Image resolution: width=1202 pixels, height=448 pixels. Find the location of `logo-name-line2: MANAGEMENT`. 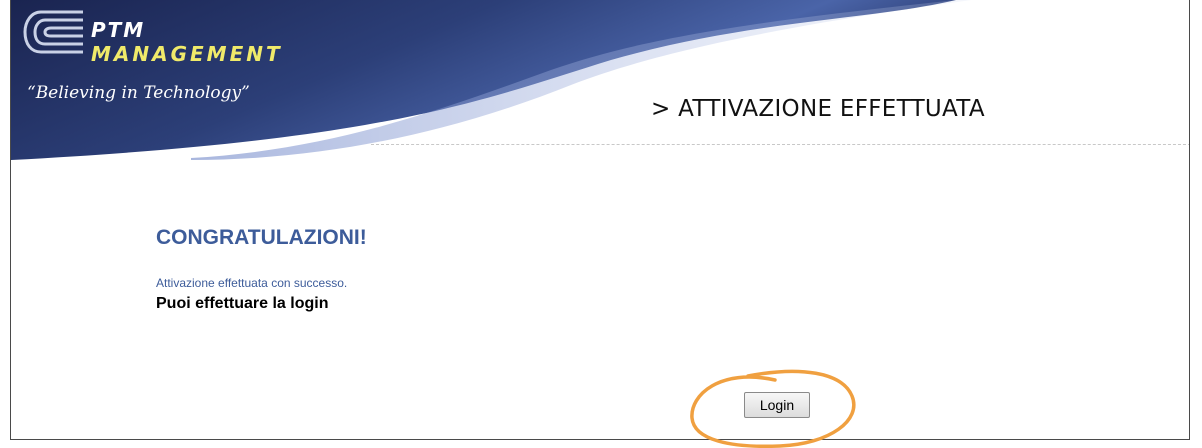

logo-name-line2: MANAGEMENT is located at coordinates (187, 54).